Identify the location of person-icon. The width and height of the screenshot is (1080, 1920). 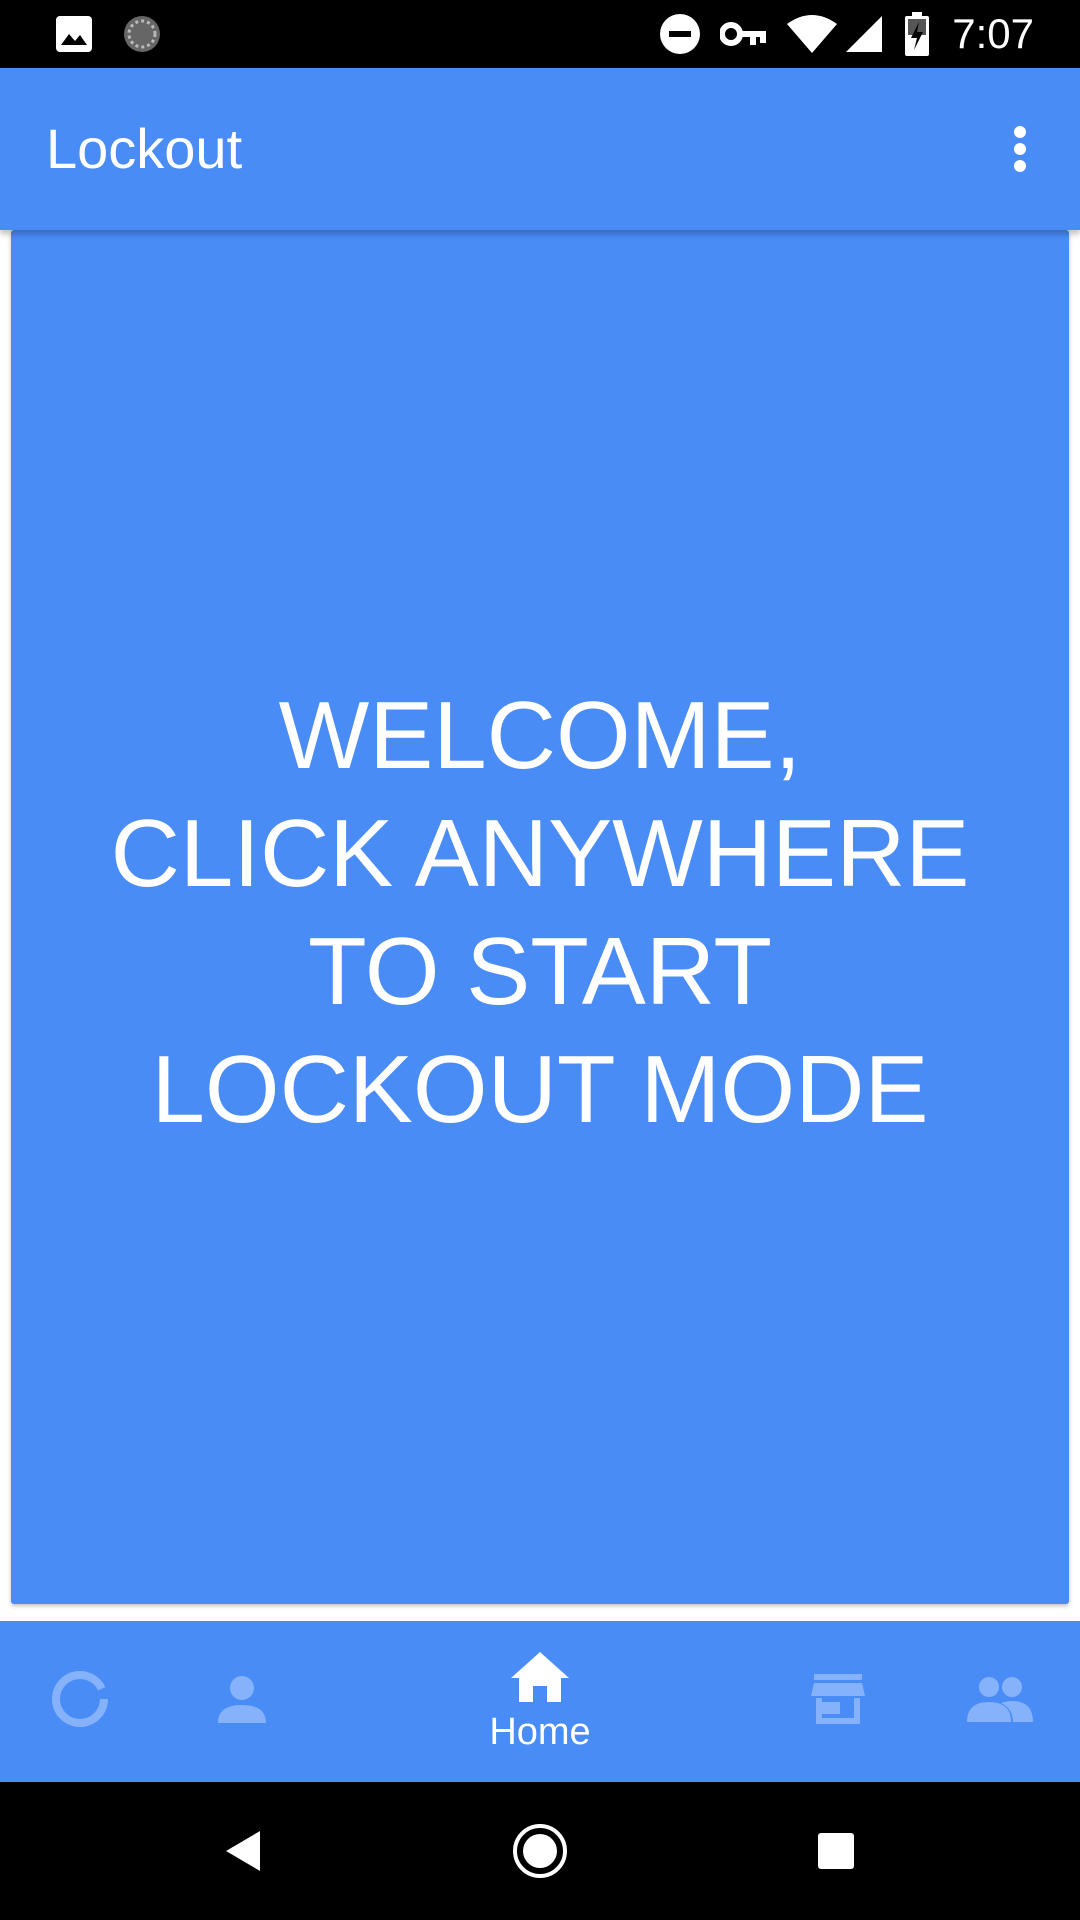
(242, 1701).